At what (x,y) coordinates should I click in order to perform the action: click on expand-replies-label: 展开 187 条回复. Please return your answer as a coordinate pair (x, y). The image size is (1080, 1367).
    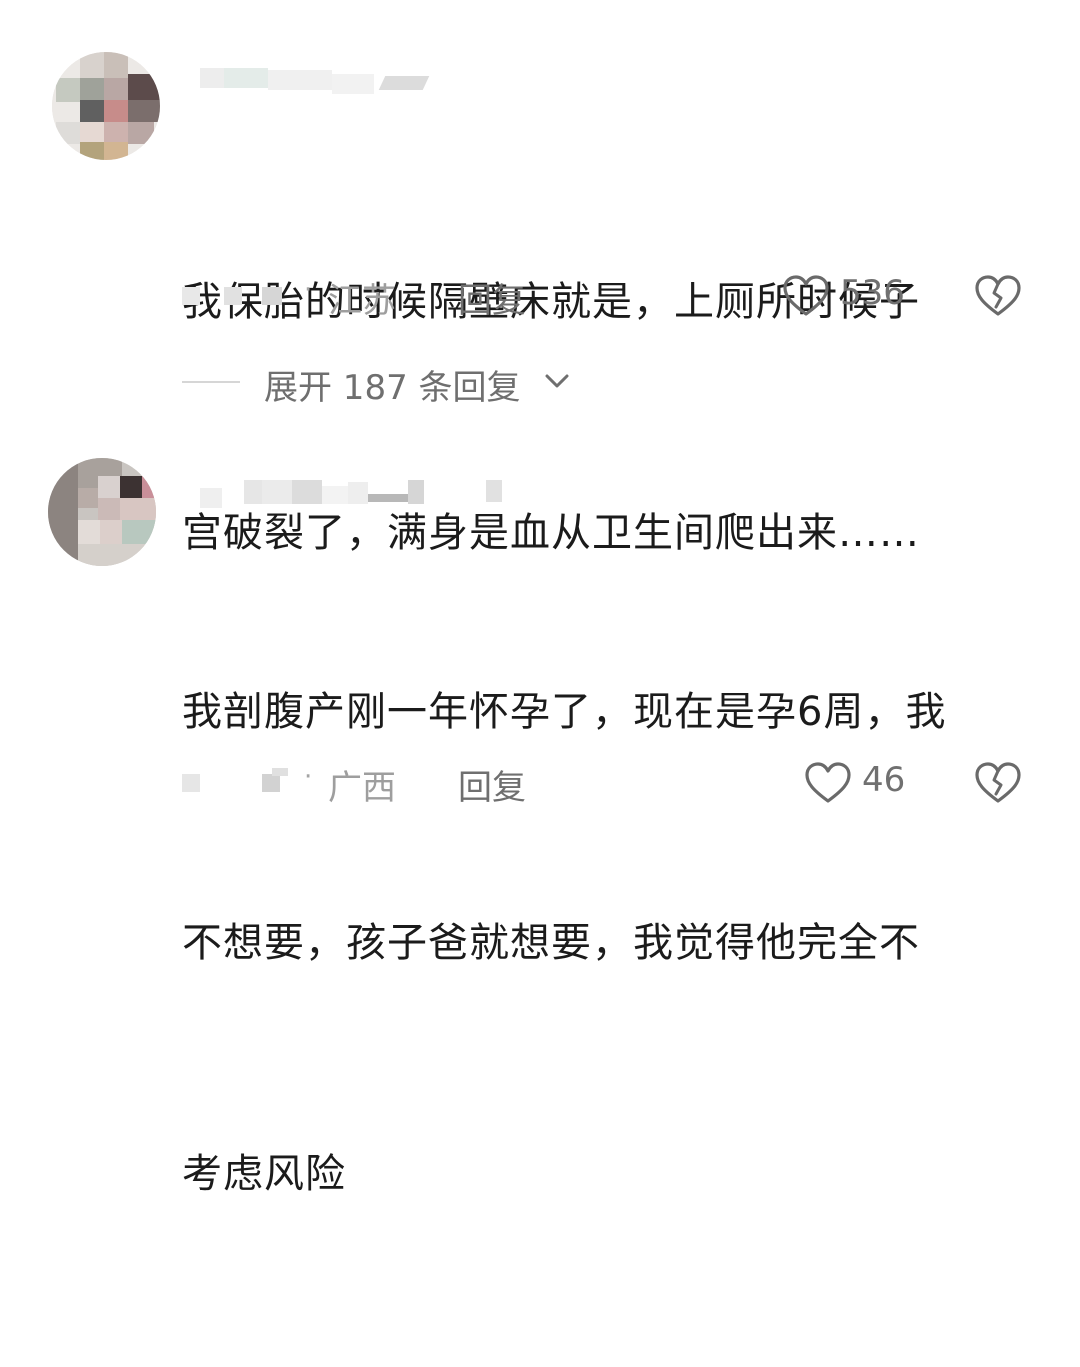
    Looking at the image, I should click on (392, 388).